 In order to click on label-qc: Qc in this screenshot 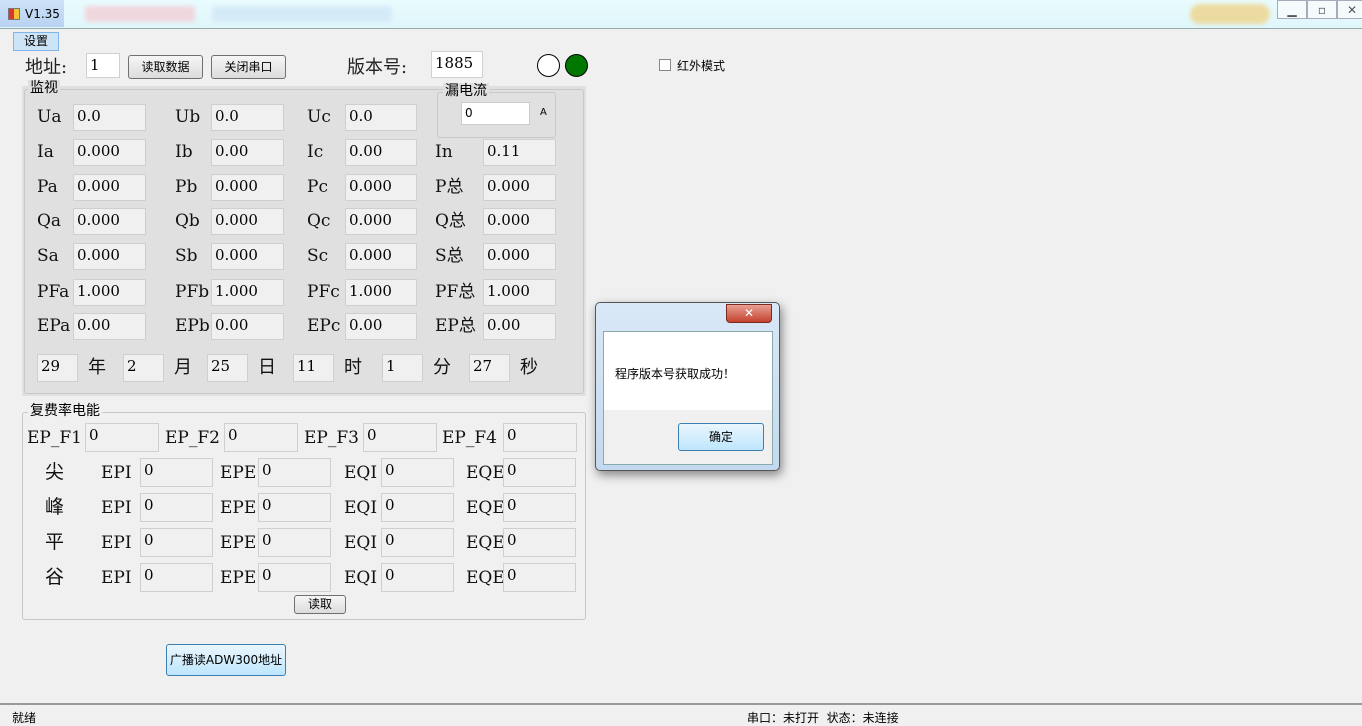, I will do `click(319, 221)`.